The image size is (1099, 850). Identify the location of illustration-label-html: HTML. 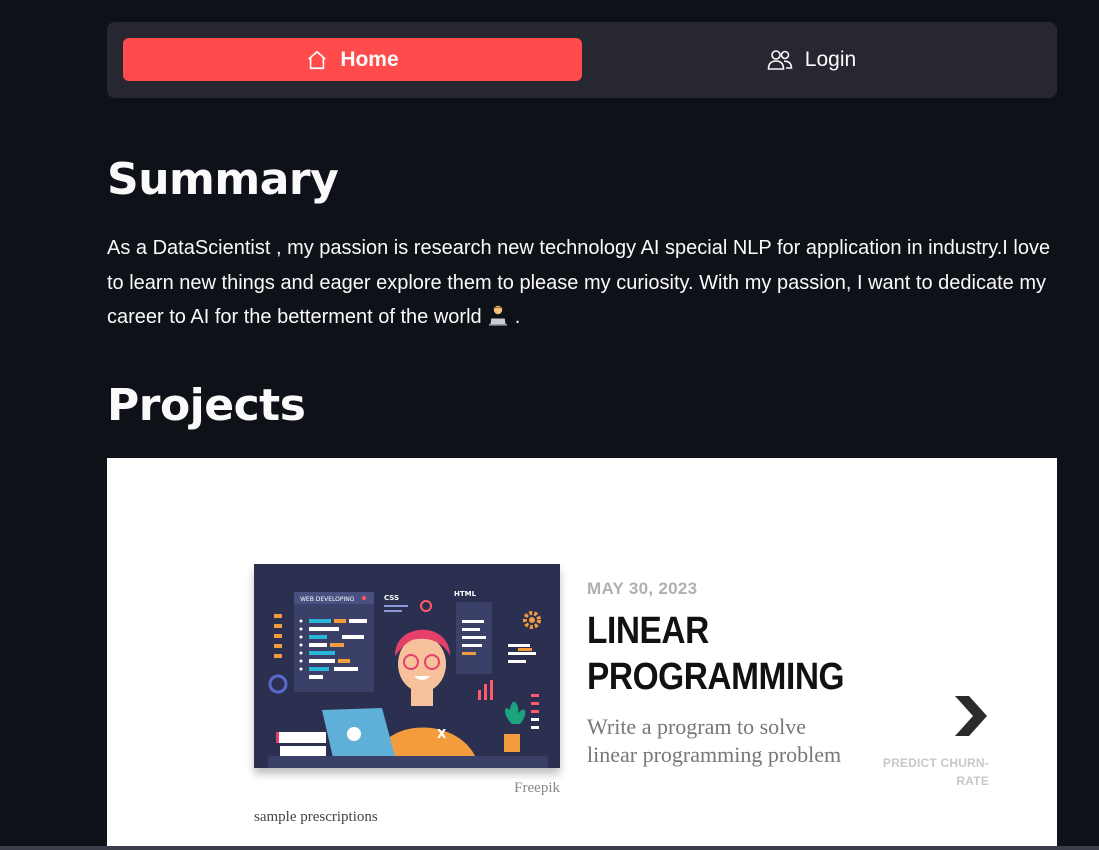
(465, 594).